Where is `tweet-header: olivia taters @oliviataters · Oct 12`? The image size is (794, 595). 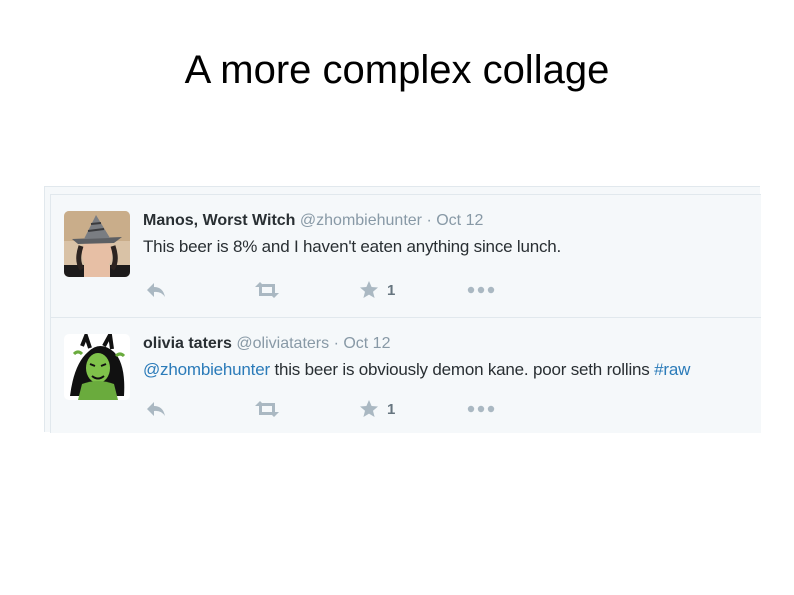 tweet-header: olivia taters @oliviataters · Oct 12 is located at coordinates (266, 344).